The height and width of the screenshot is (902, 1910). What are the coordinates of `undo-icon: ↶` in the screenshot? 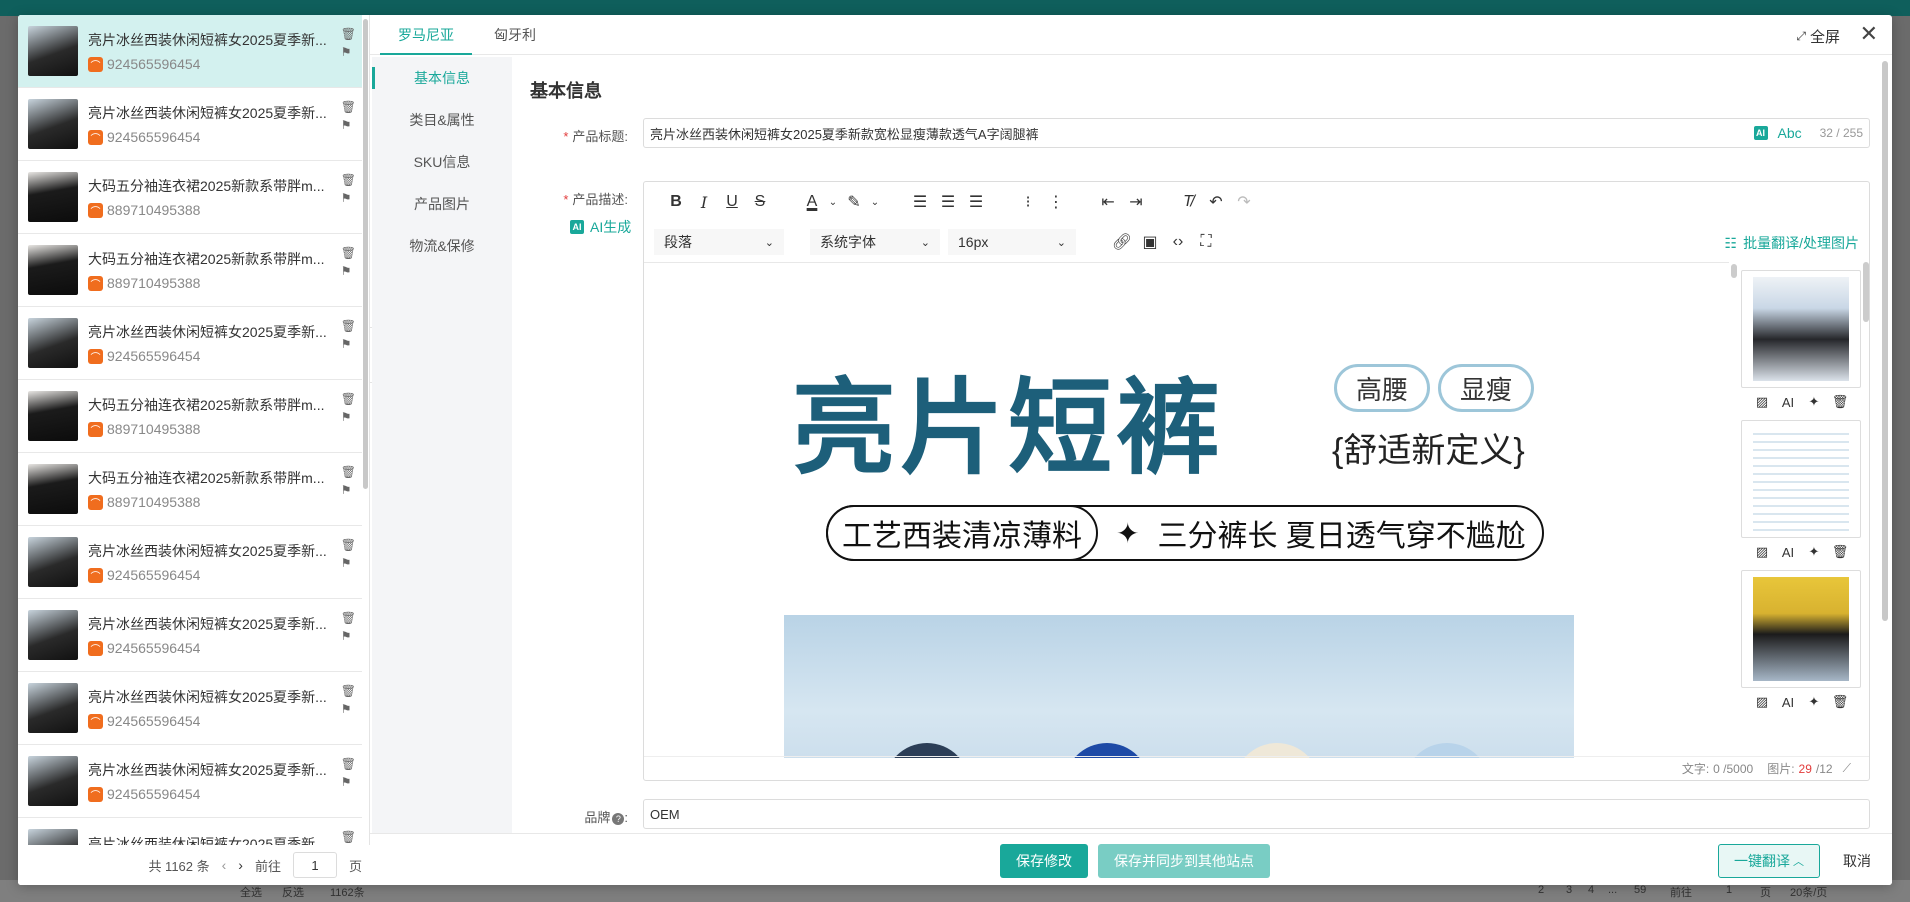 It's located at (1216, 202).